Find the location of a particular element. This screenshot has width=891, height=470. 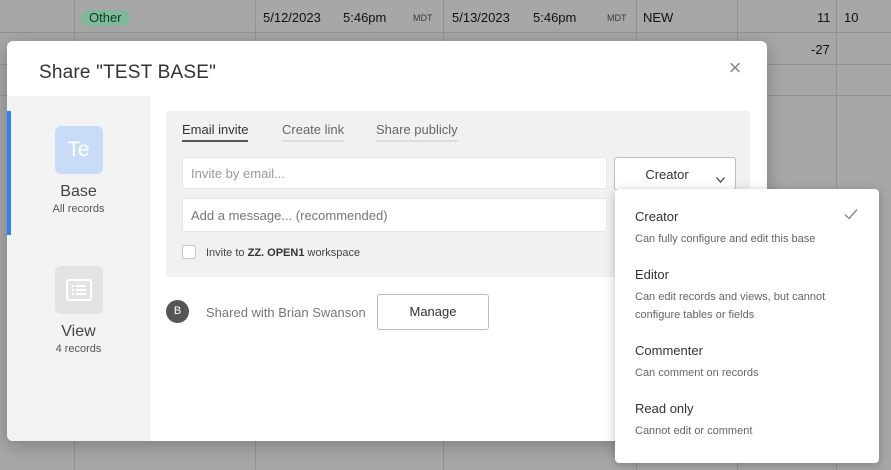

status-cell: NEW is located at coordinates (658, 17).